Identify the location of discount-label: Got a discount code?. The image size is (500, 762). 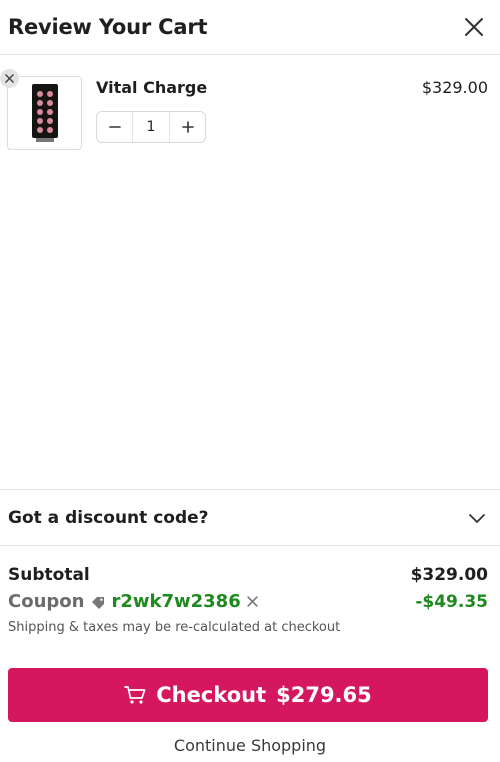
(108, 517).